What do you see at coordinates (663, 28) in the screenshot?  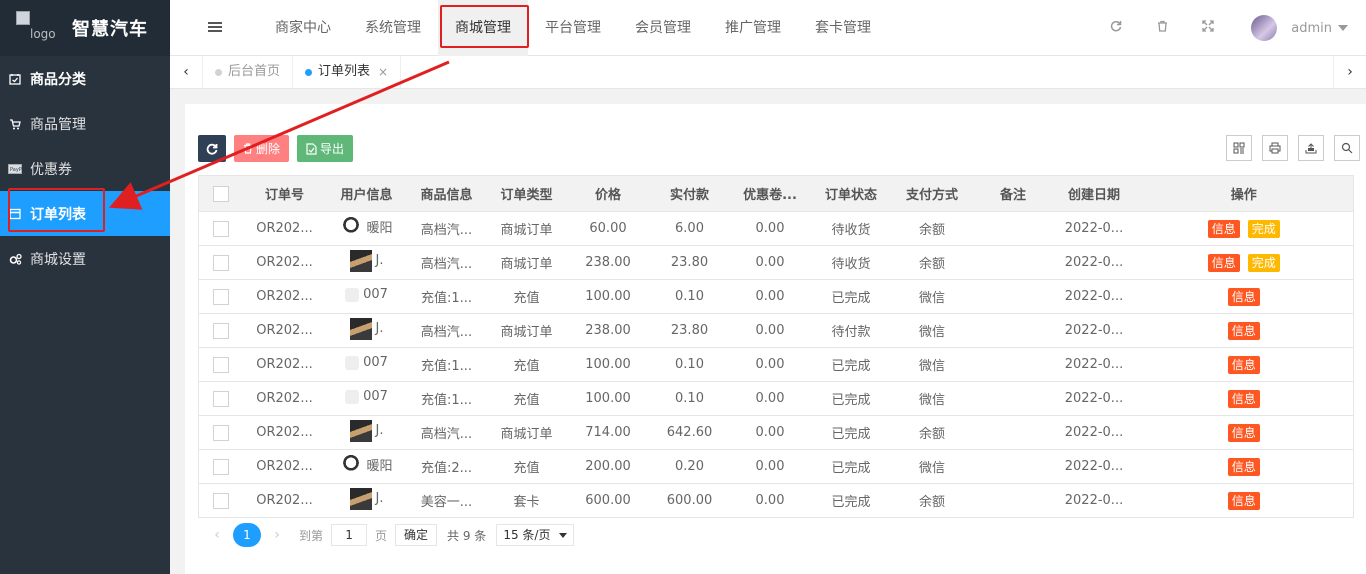 I see `nav-members: 会员管理` at bounding box center [663, 28].